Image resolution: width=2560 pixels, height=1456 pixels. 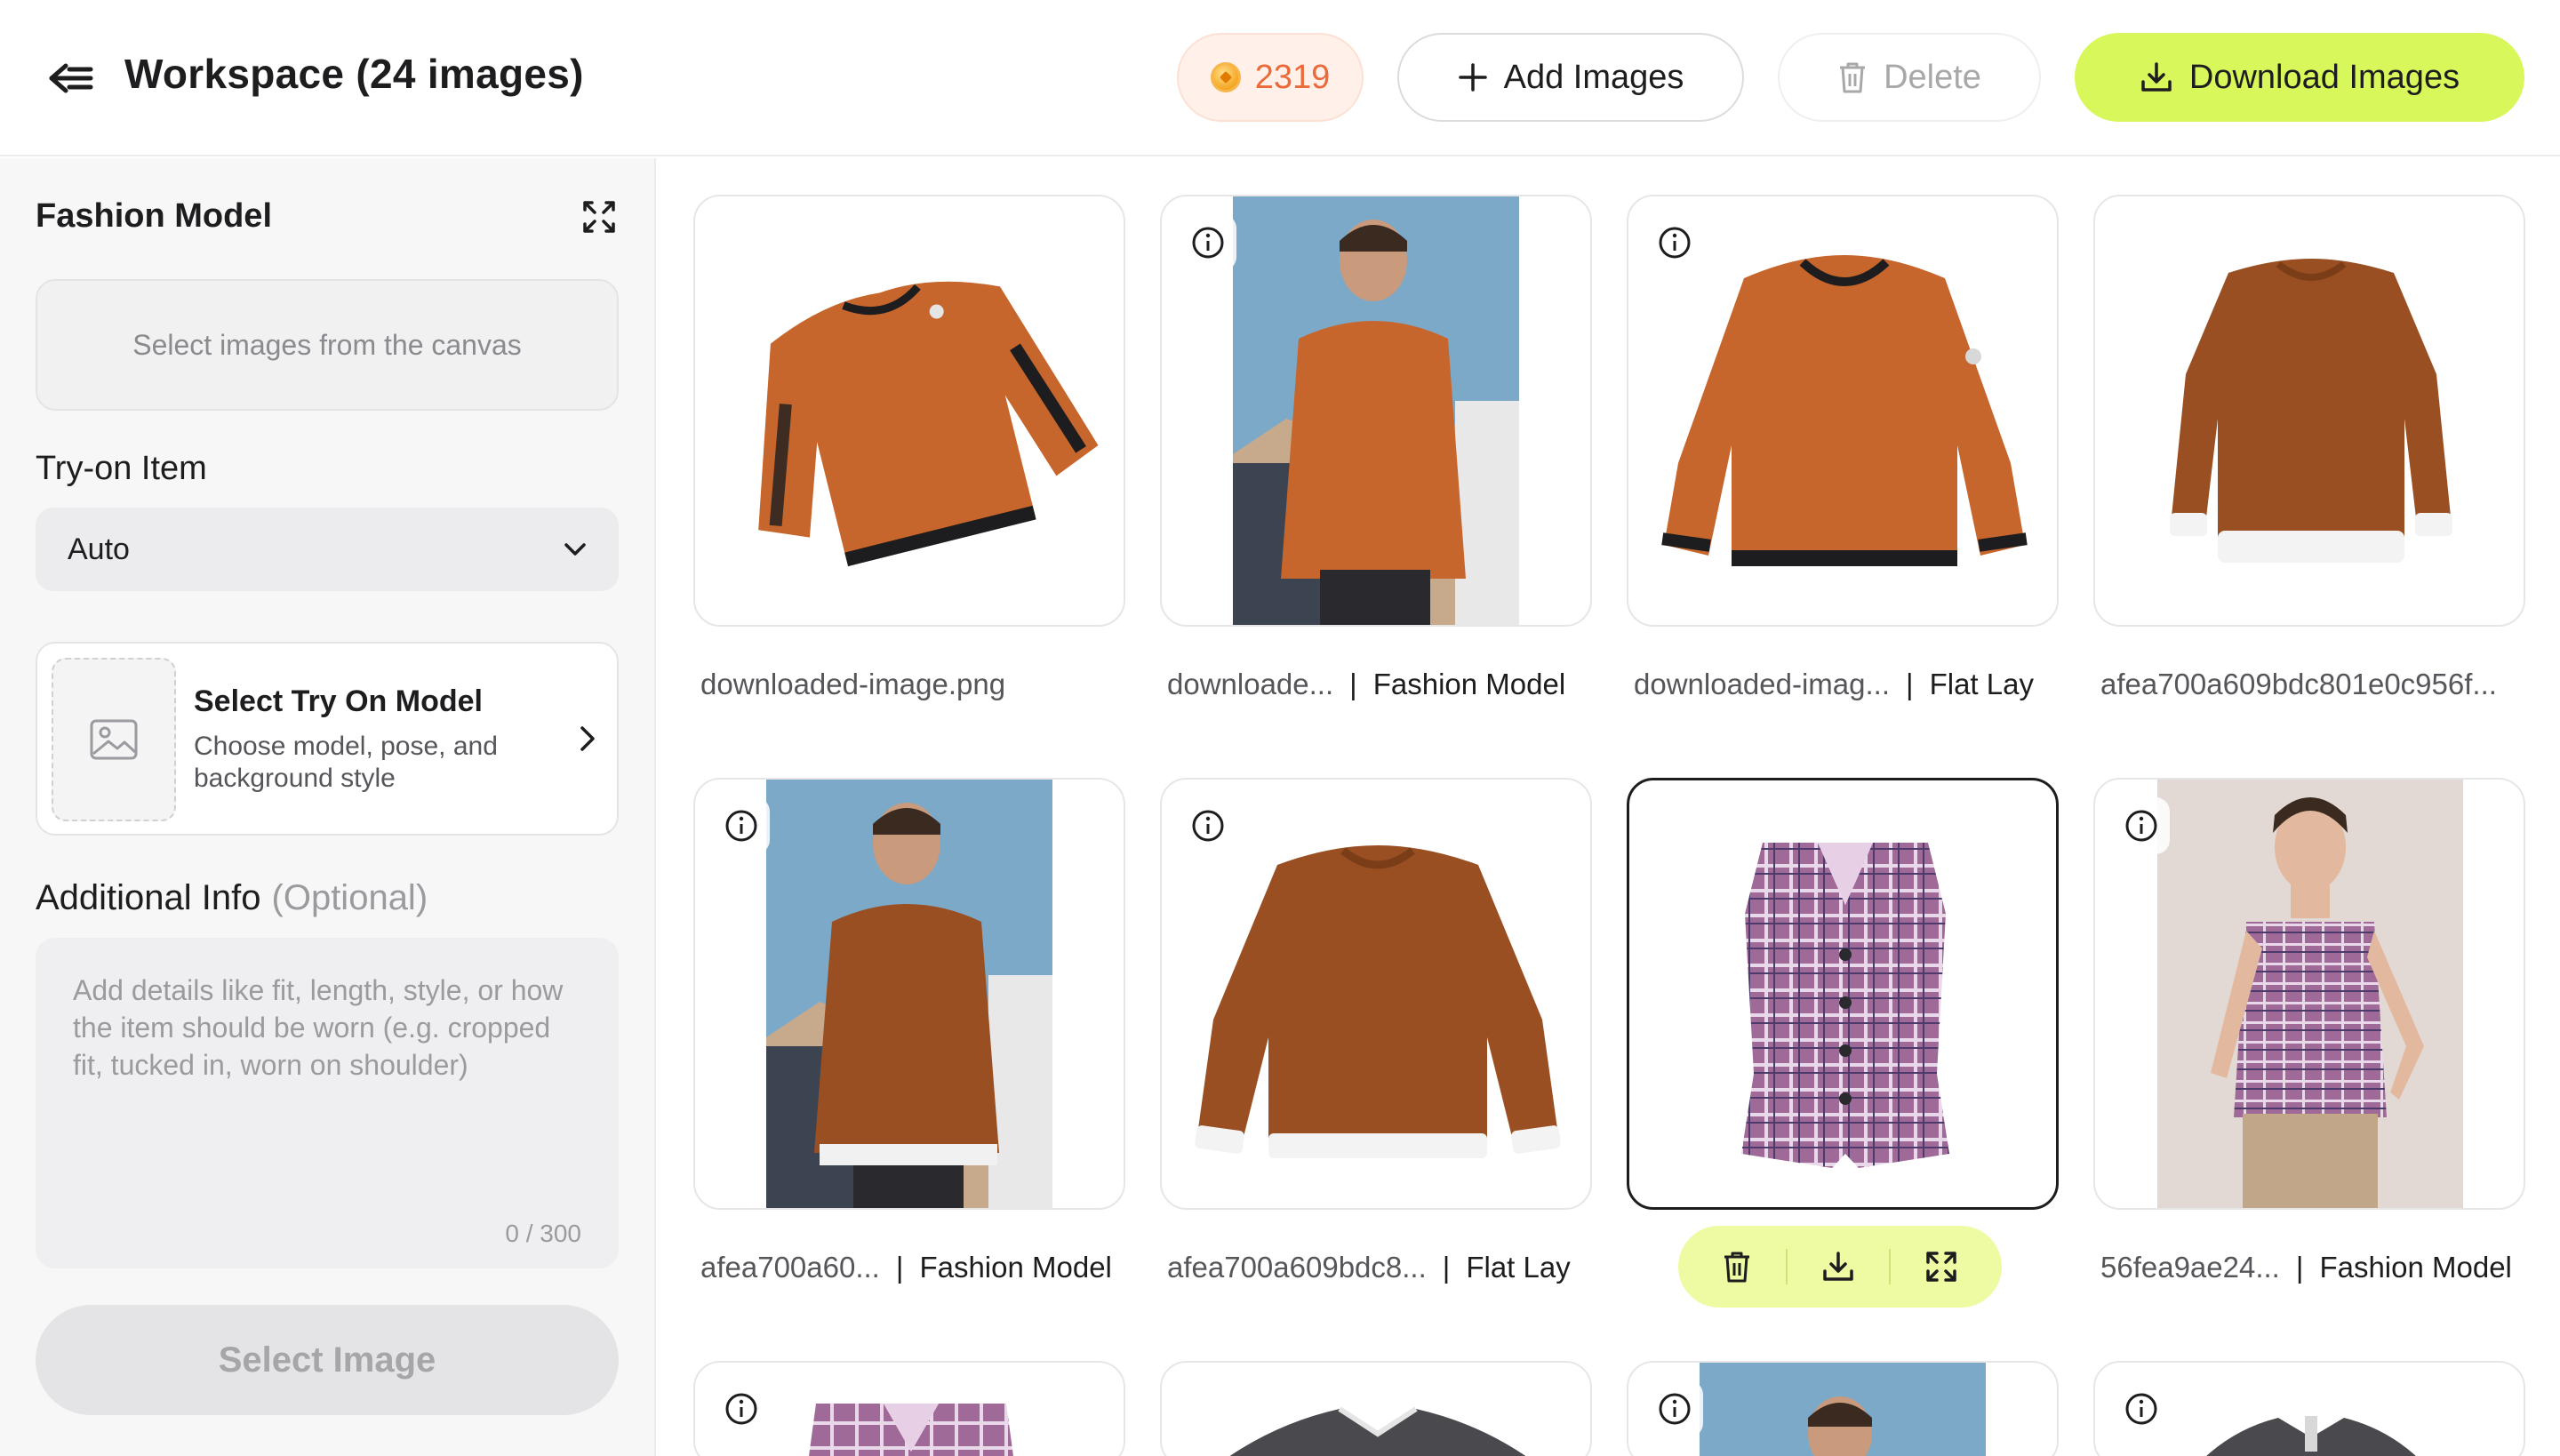 What do you see at coordinates (1845, 1005) in the screenshot?
I see `vest-image` at bounding box center [1845, 1005].